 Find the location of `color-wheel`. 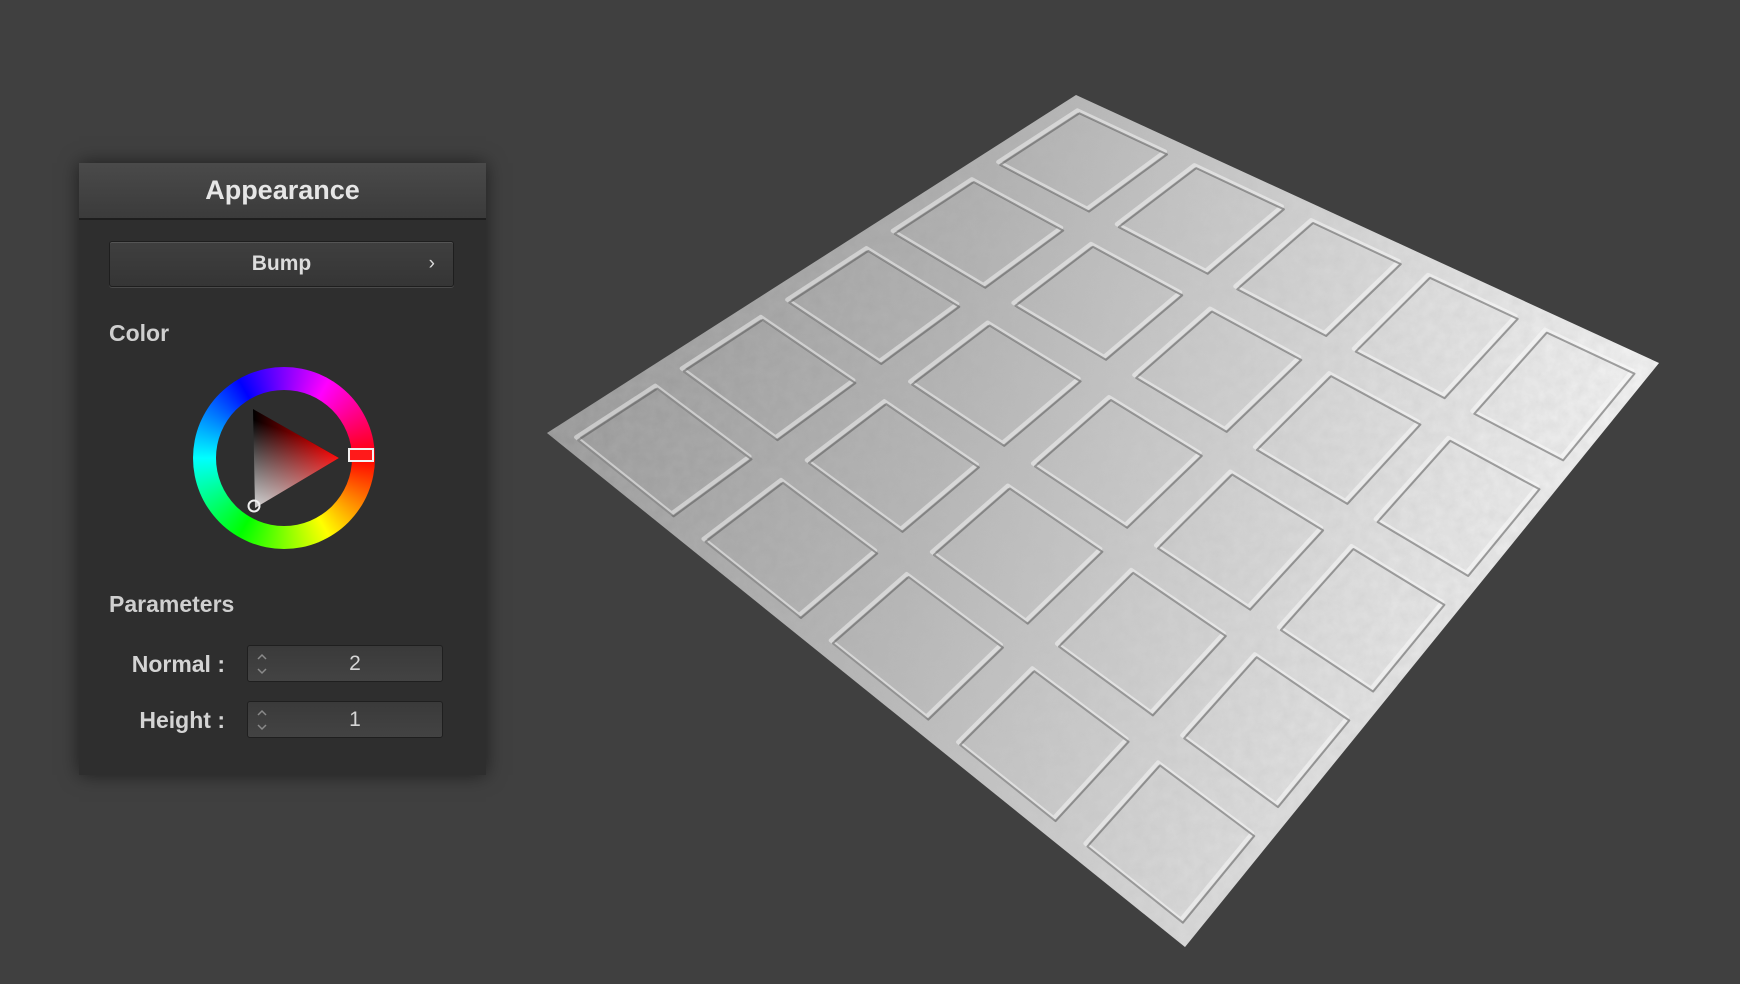

color-wheel is located at coordinates (289, 463).